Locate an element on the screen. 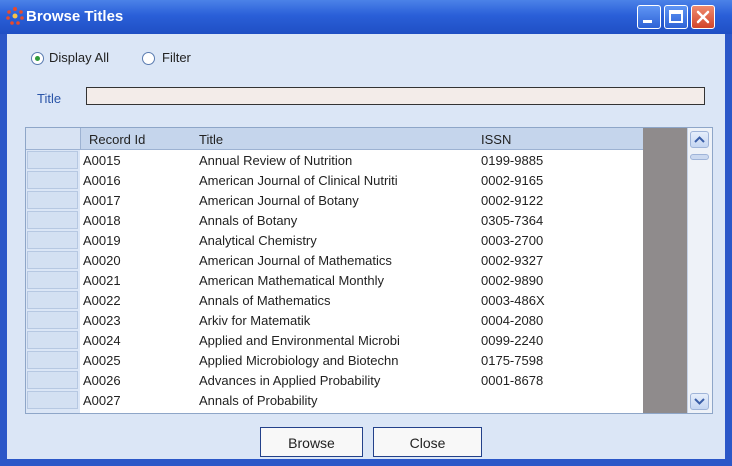 Image resolution: width=732 pixels, height=466 pixels. chevron-up-icon is located at coordinates (699, 139).